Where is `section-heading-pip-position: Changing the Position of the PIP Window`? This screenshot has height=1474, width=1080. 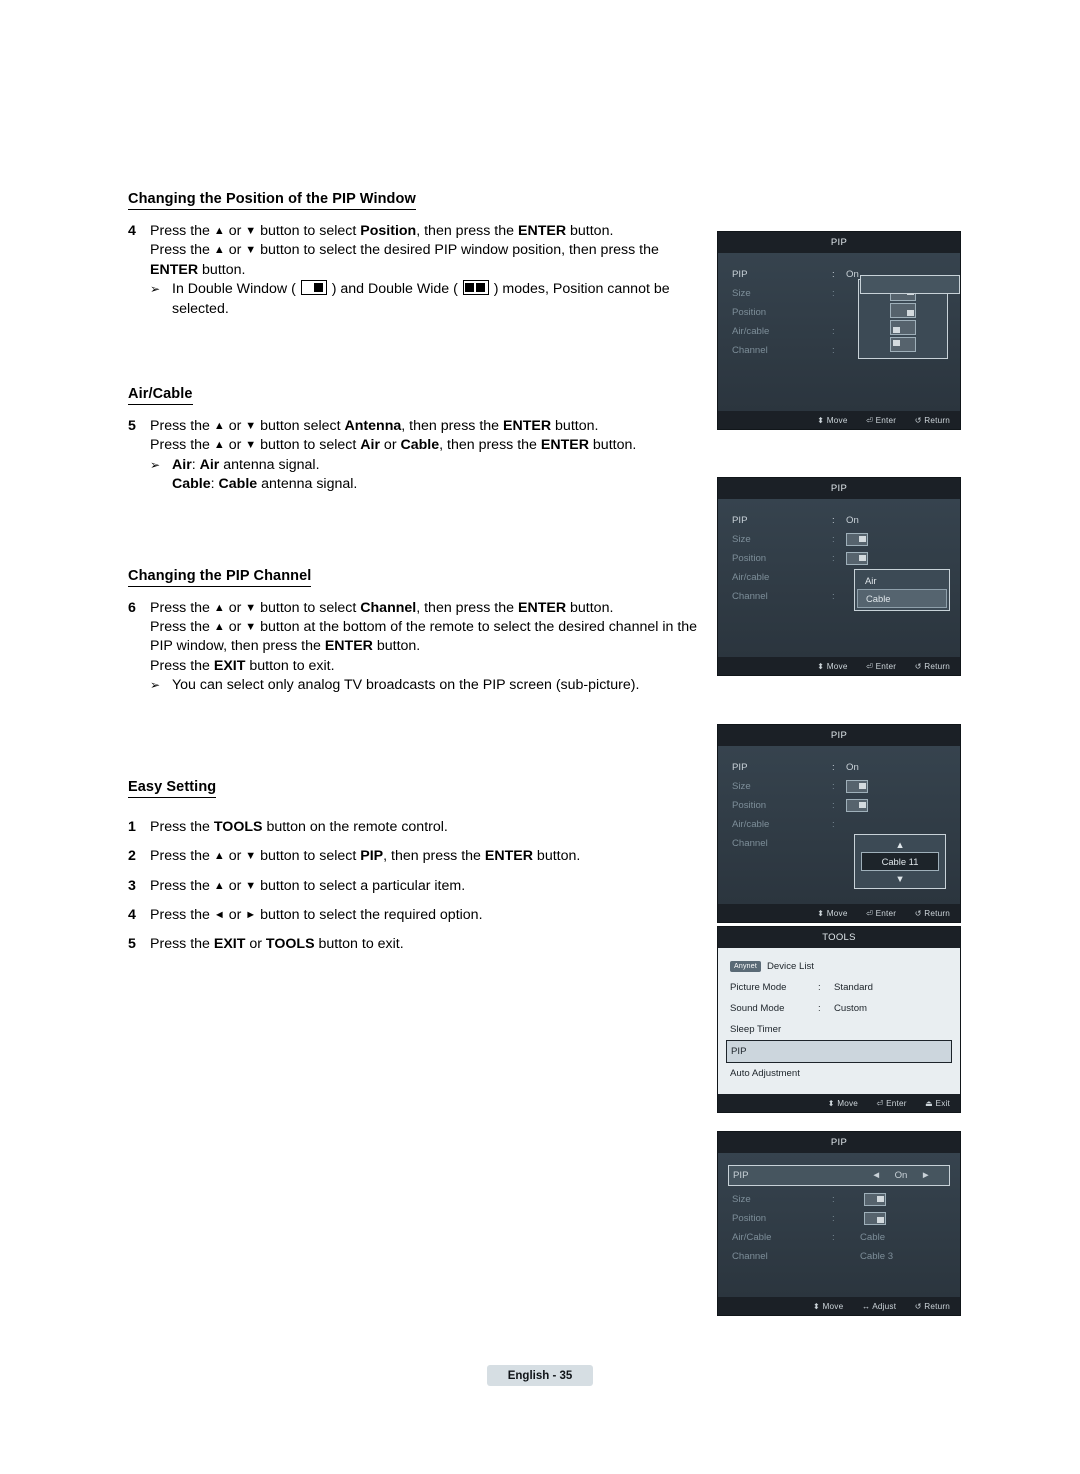
section-heading-pip-position: Changing the Position of the PIP Window is located at coordinates (272, 200).